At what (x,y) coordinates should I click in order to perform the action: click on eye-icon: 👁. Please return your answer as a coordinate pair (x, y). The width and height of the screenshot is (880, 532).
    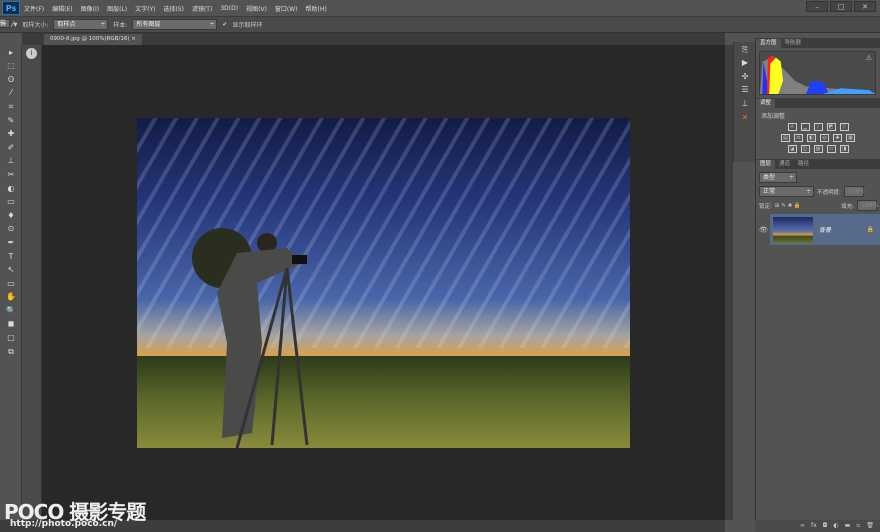
    Looking at the image, I should click on (763, 230).